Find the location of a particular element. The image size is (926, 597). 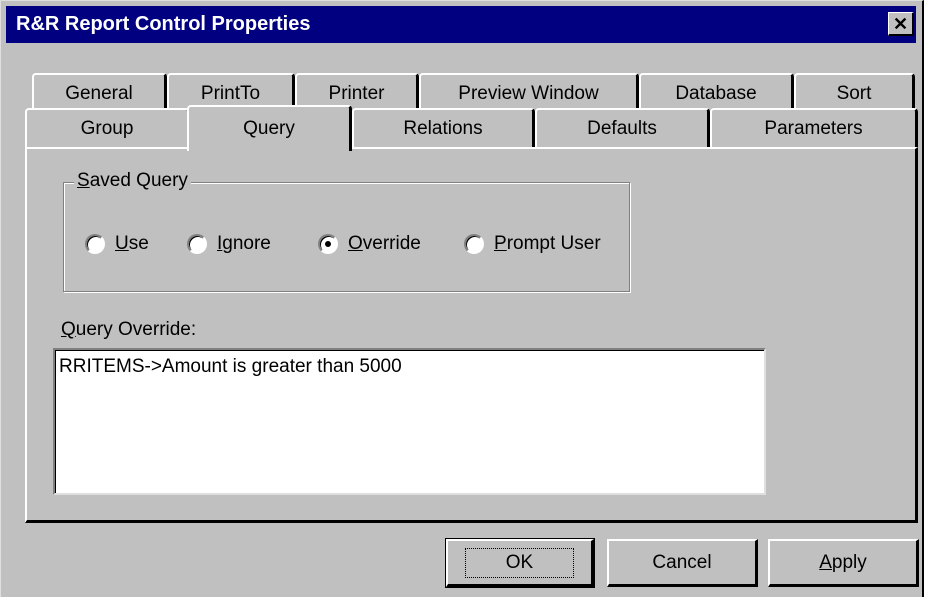

apply-button-label: Apply is located at coordinates (843, 562).